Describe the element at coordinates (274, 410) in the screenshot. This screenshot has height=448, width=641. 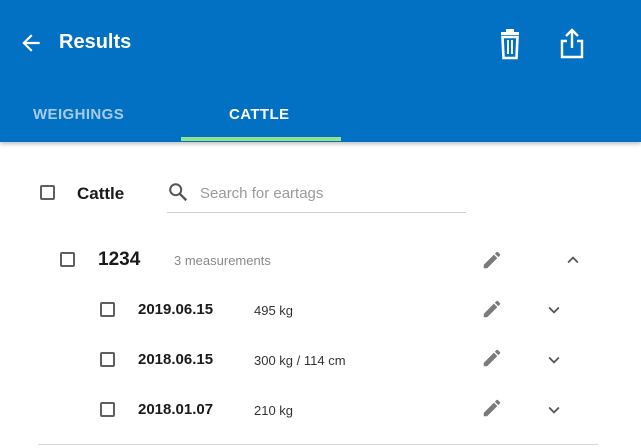
I see `measurement-value: 210 kg` at that location.